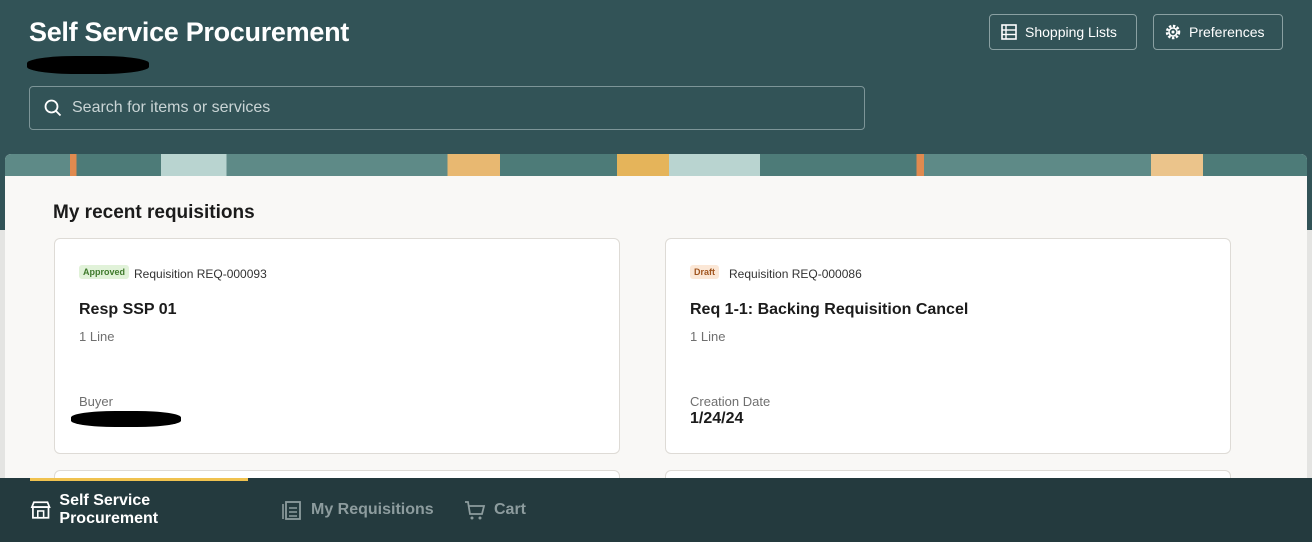 Image resolution: width=1312 pixels, height=542 pixels. What do you see at coordinates (171, 107) in the screenshot?
I see `search-placeholder: Search for items or services` at bounding box center [171, 107].